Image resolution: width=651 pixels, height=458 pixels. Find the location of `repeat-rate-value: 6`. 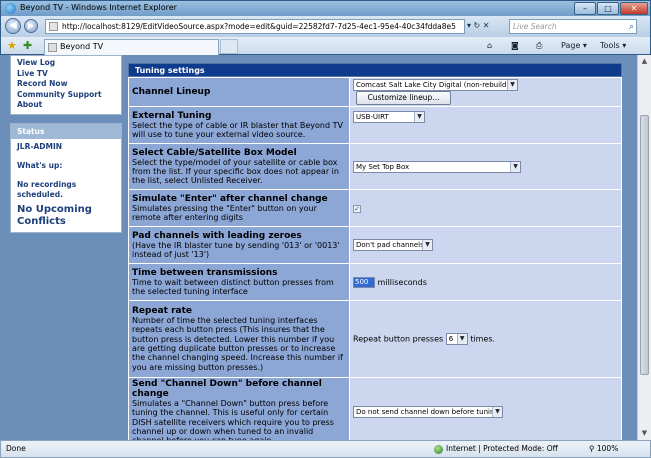

repeat-rate-value: 6 is located at coordinates (451, 339).